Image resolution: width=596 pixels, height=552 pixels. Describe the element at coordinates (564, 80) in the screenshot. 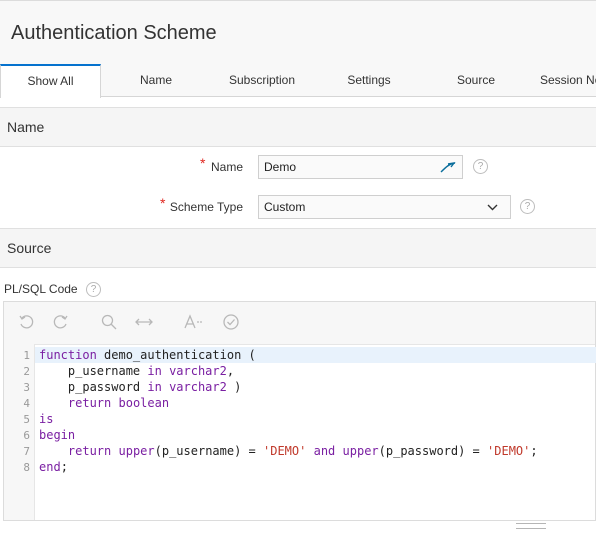

I see `tab-session: Session No` at that location.